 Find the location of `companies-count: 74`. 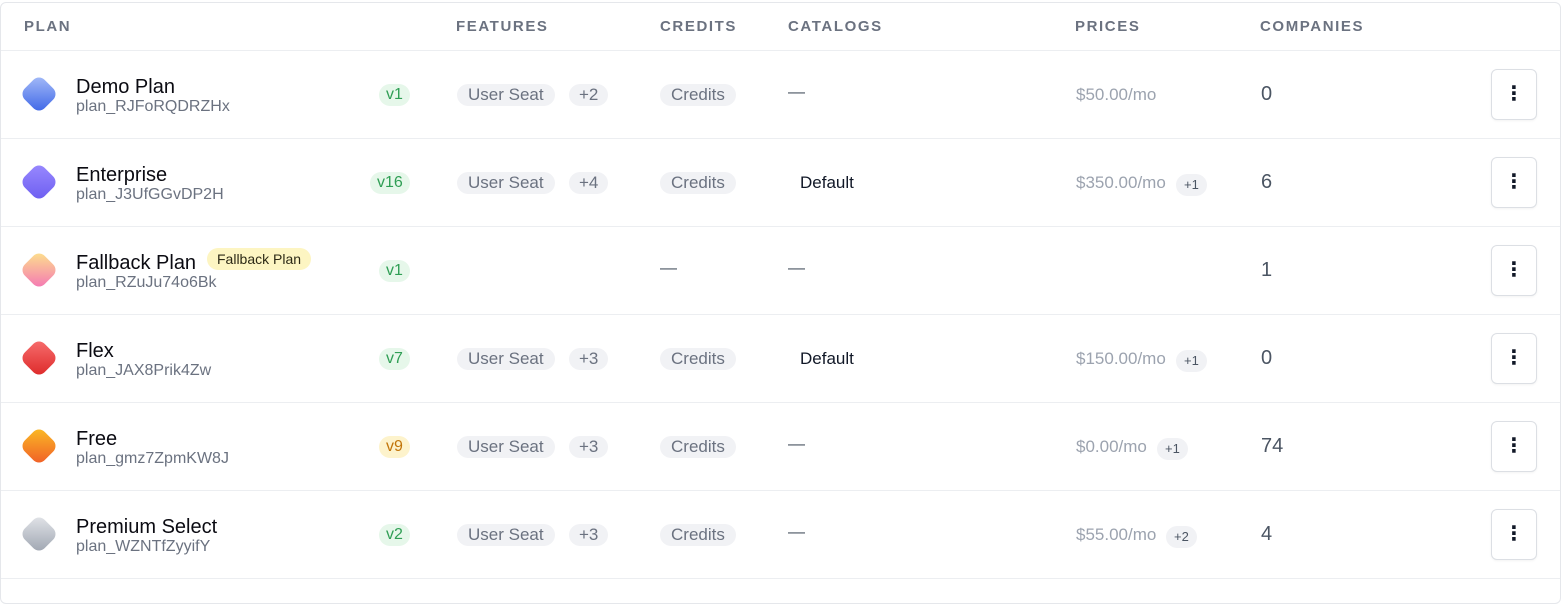

companies-count: 74 is located at coordinates (1272, 446).